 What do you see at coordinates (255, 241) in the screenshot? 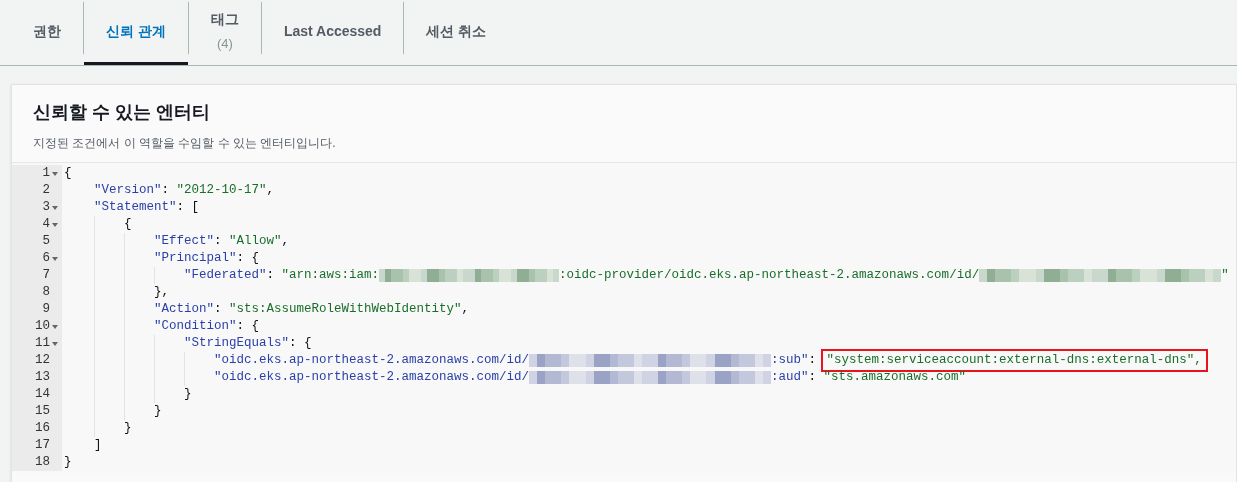
I see `json-string: "Allow"` at bounding box center [255, 241].